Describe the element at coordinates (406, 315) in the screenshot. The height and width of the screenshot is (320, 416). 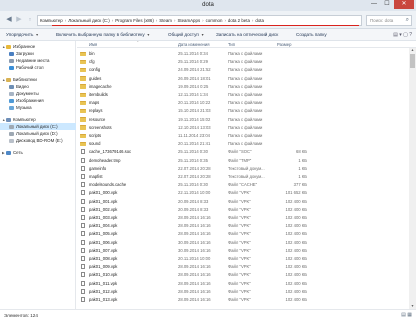
I see `view-toggle-icons: ▤ ▦` at that location.